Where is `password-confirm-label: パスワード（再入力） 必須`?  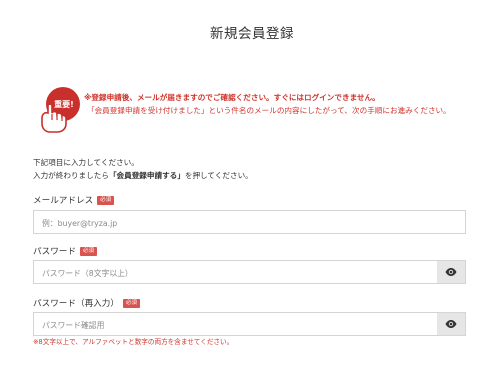
password-confirm-label: パスワード（再入力） 必須 is located at coordinates (86, 303).